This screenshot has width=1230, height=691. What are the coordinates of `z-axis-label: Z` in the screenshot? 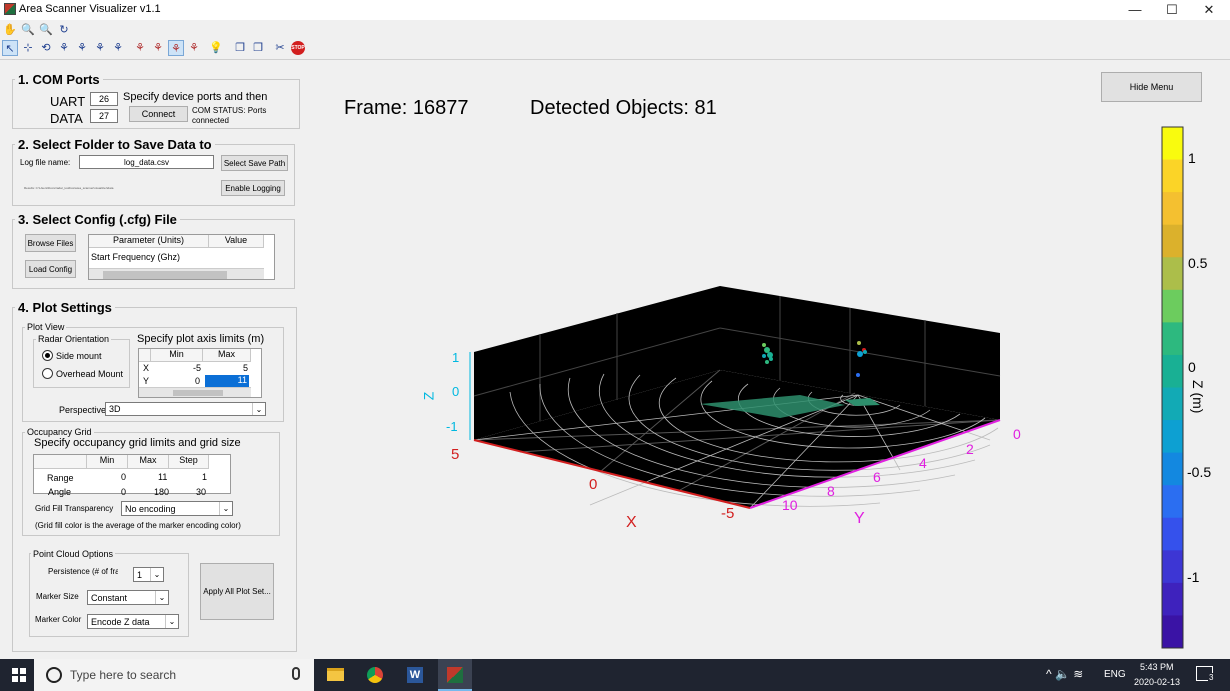 It's located at (428, 396).